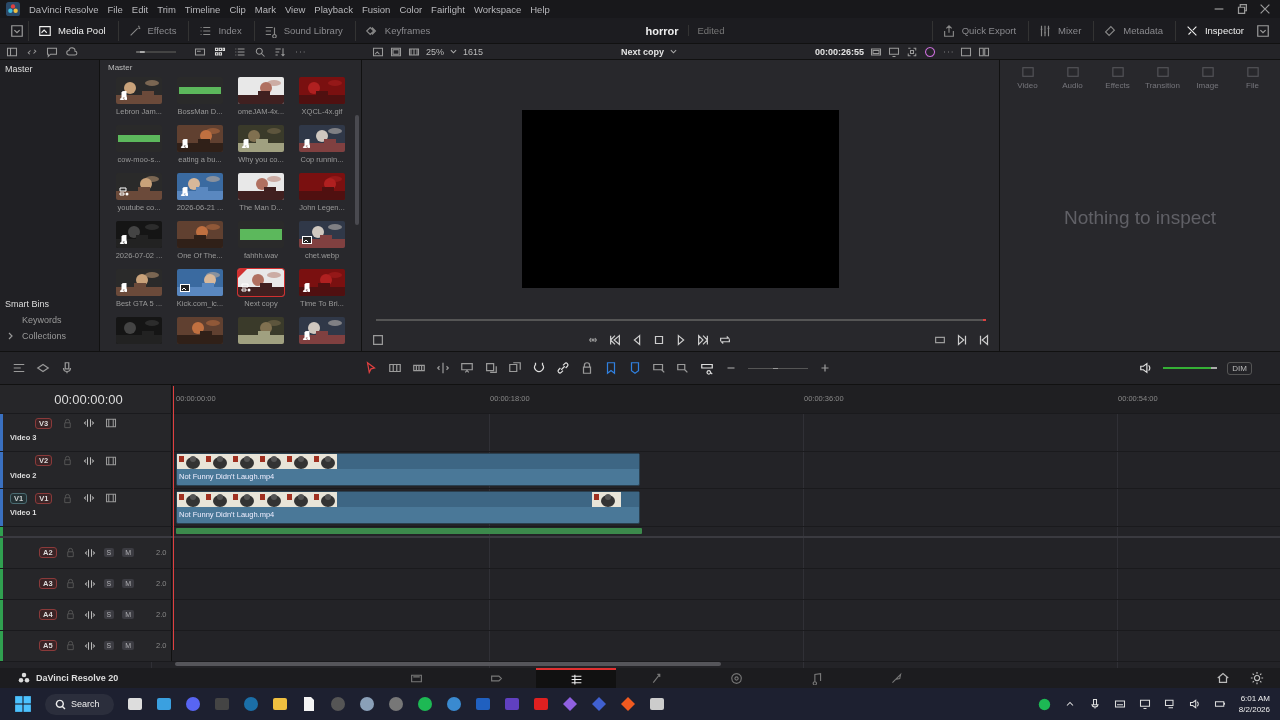 Image resolution: width=1280 pixels, height=720 pixels. Describe the element at coordinates (280, 51) in the screenshot. I see `sort-icon` at that location.